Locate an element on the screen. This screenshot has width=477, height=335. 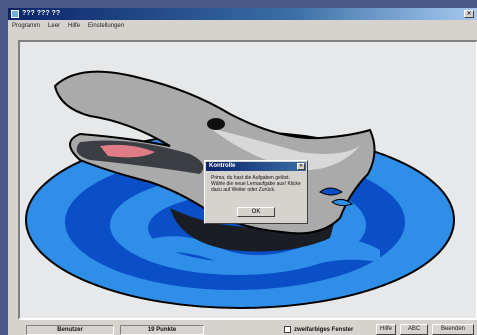
dialog-title: Kontrolle is located at coordinates (222, 166).